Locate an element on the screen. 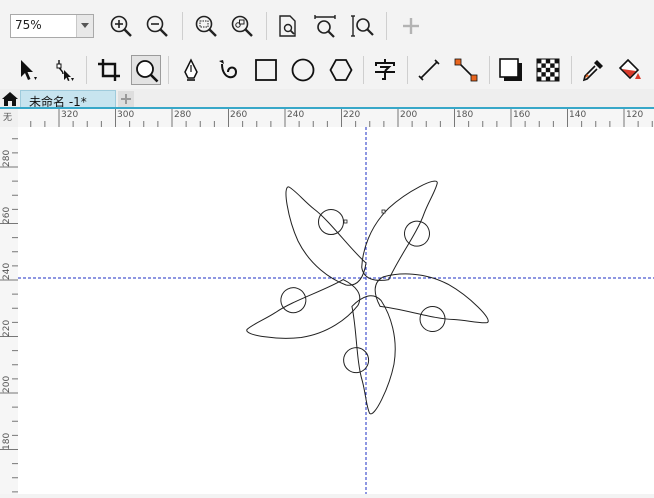 The width and height of the screenshot is (654, 498). pen-tool is located at coordinates (191, 70).